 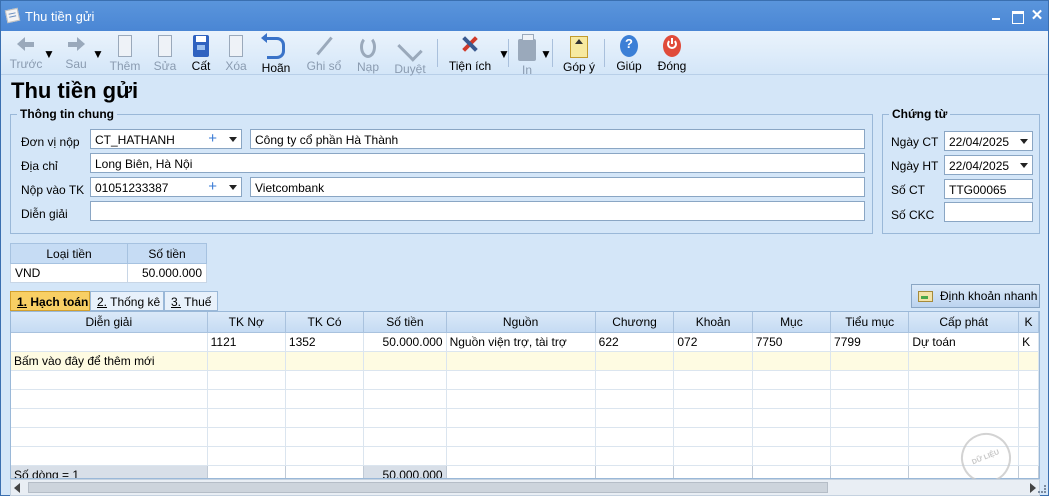 What do you see at coordinates (410, 49) in the screenshot?
I see `check-icon` at bounding box center [410, 49].